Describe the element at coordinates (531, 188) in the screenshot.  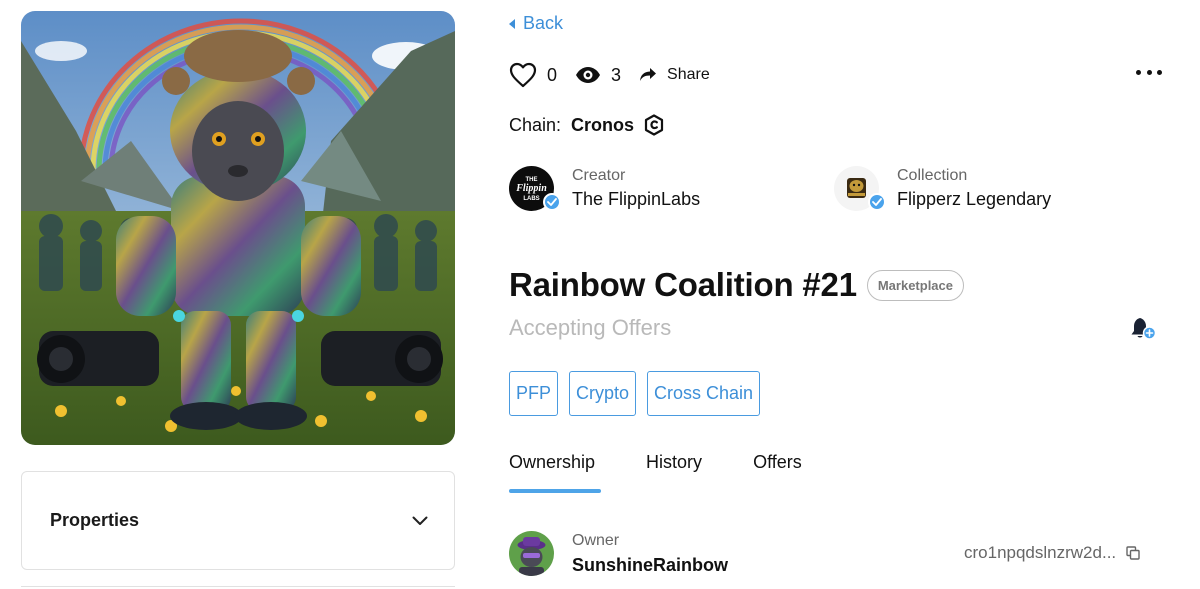
I see `svg-text: Flippin` at that location.